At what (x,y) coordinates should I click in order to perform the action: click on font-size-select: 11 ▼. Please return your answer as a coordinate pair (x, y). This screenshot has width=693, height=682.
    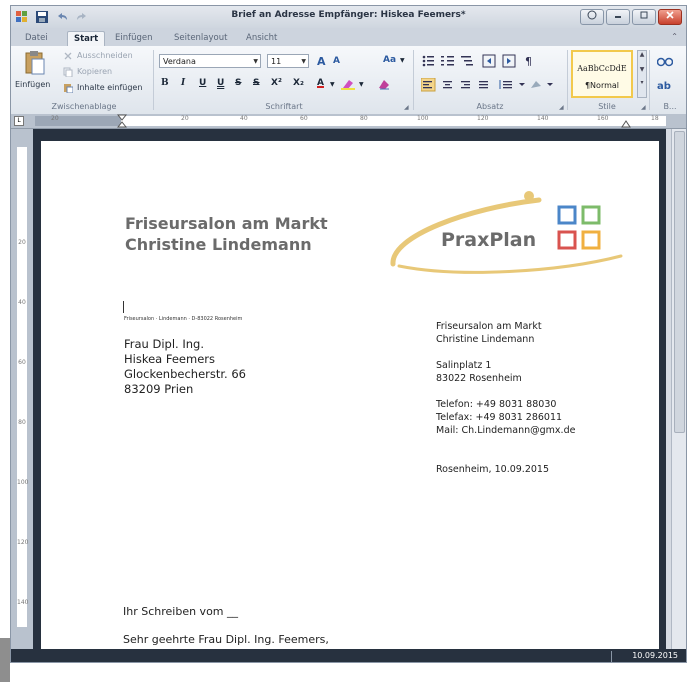
    Looking at the image, I should click on (288, 61).